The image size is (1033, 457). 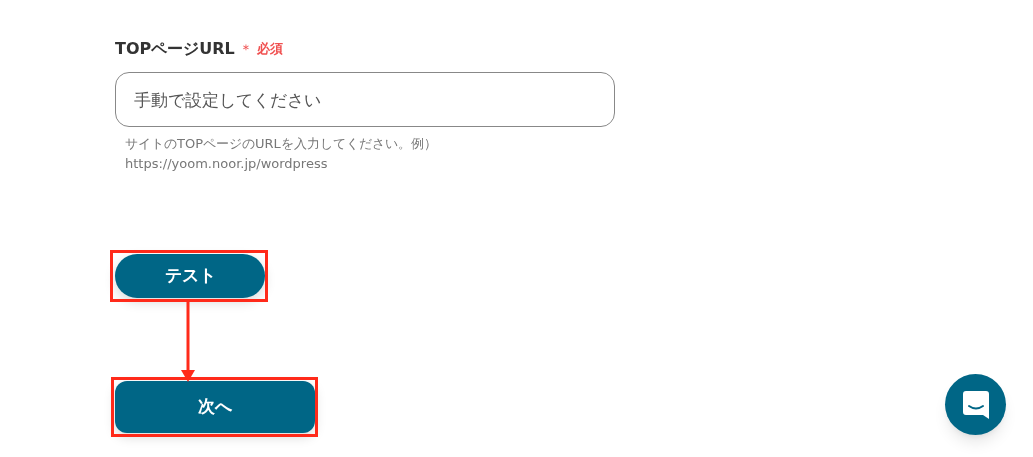 I want to click on chat-button, so click(x=975, y=404).